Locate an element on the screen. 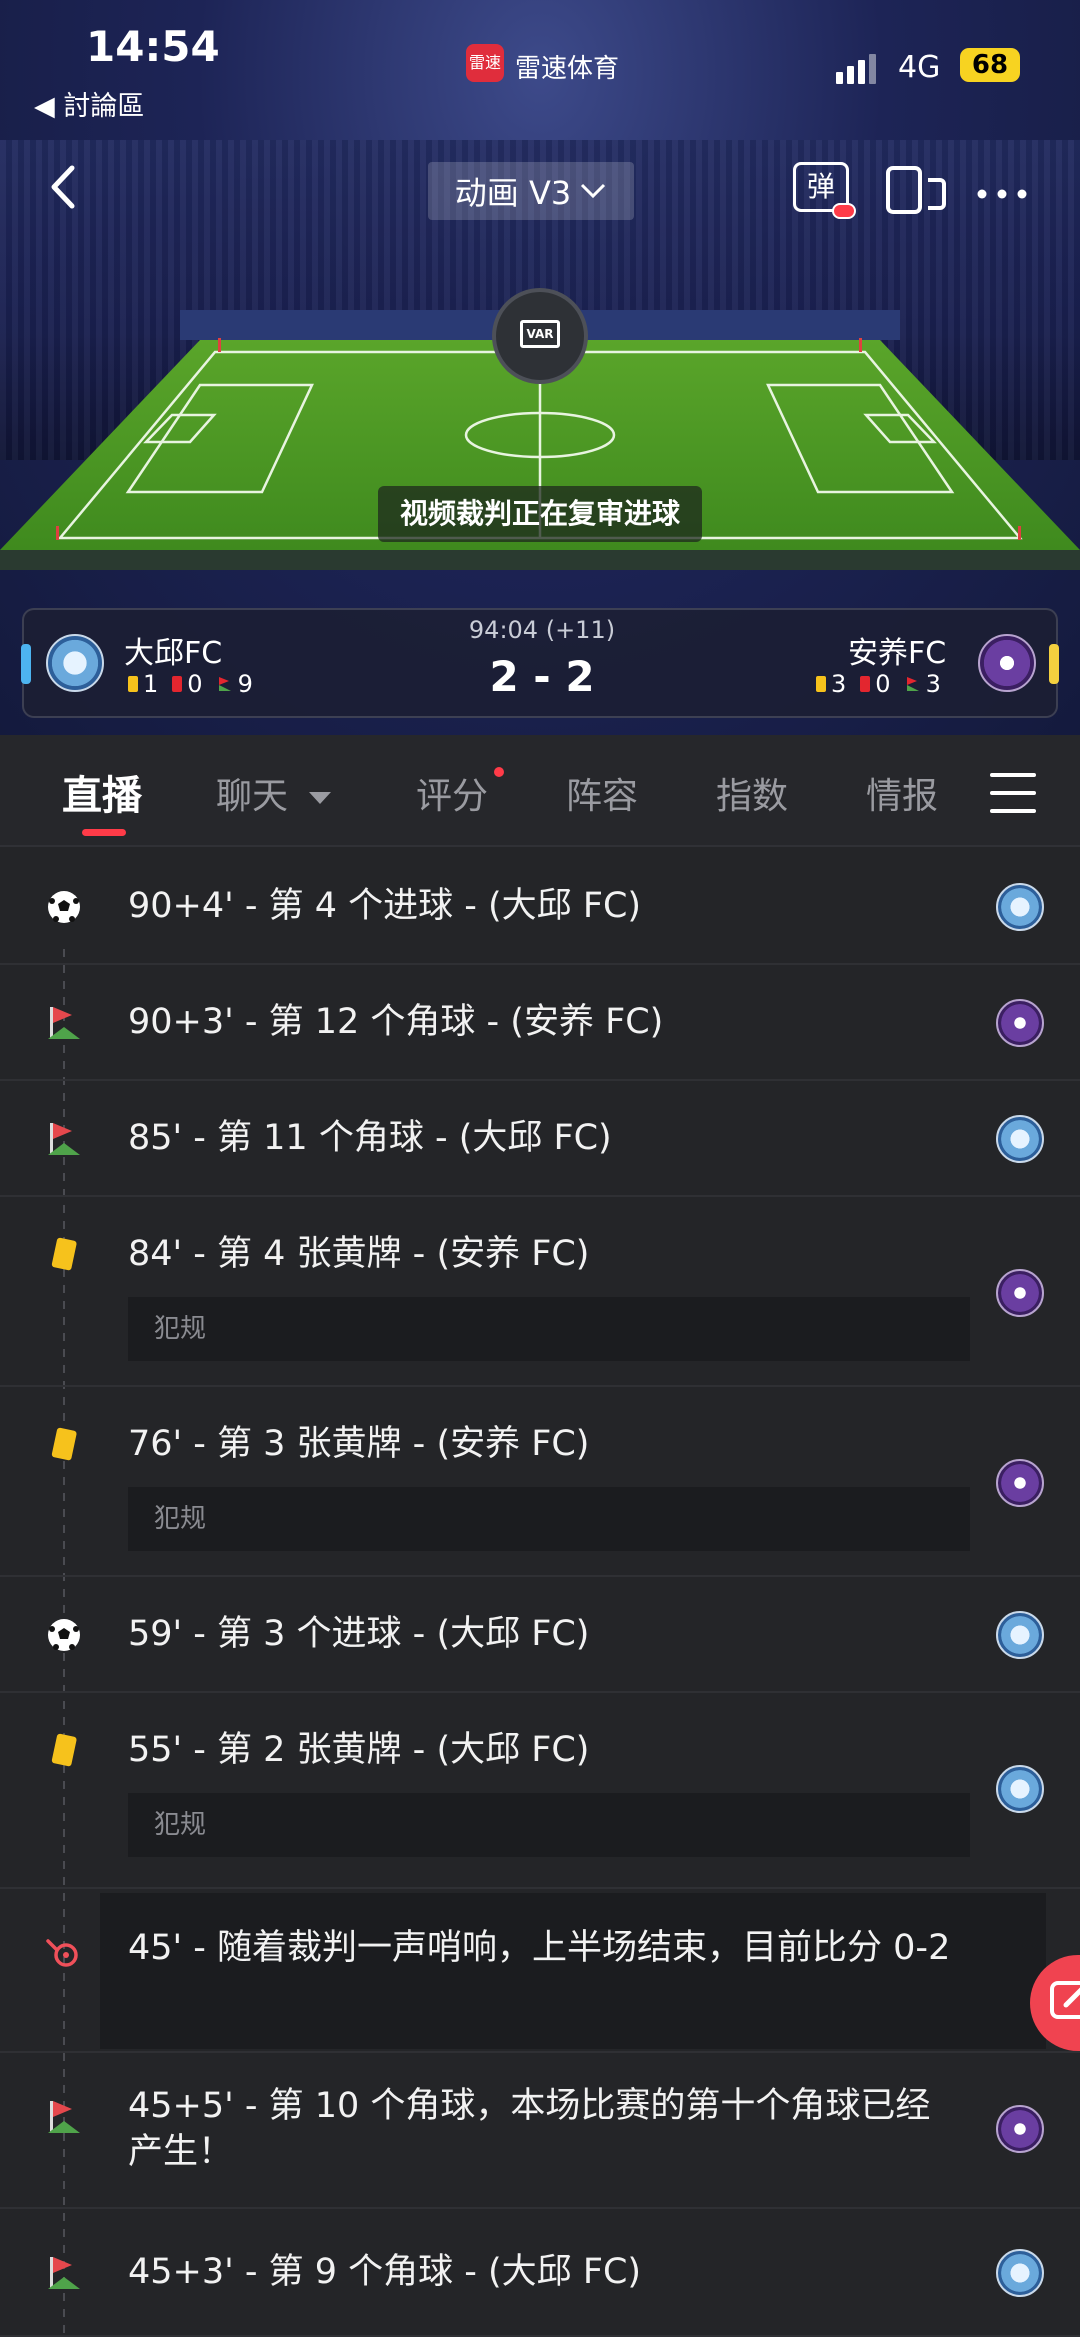 This screenshot has height=2337, width=1080. score-bar: 大邱FC 1 0 9 94:04 (+11) 2 - 2 安养FC 3 0 3 is located at coordinates (540, 663).